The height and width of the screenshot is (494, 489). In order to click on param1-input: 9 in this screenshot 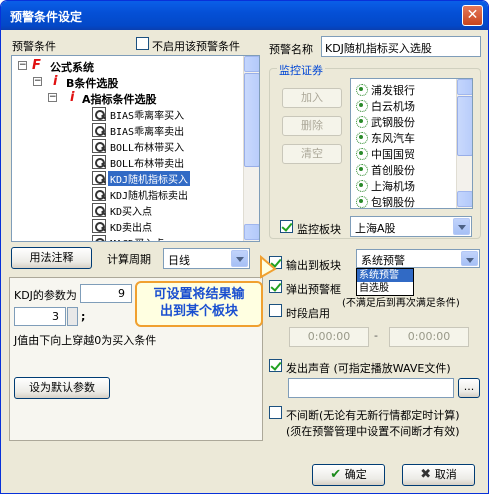, I will do `click(106, 293)`.